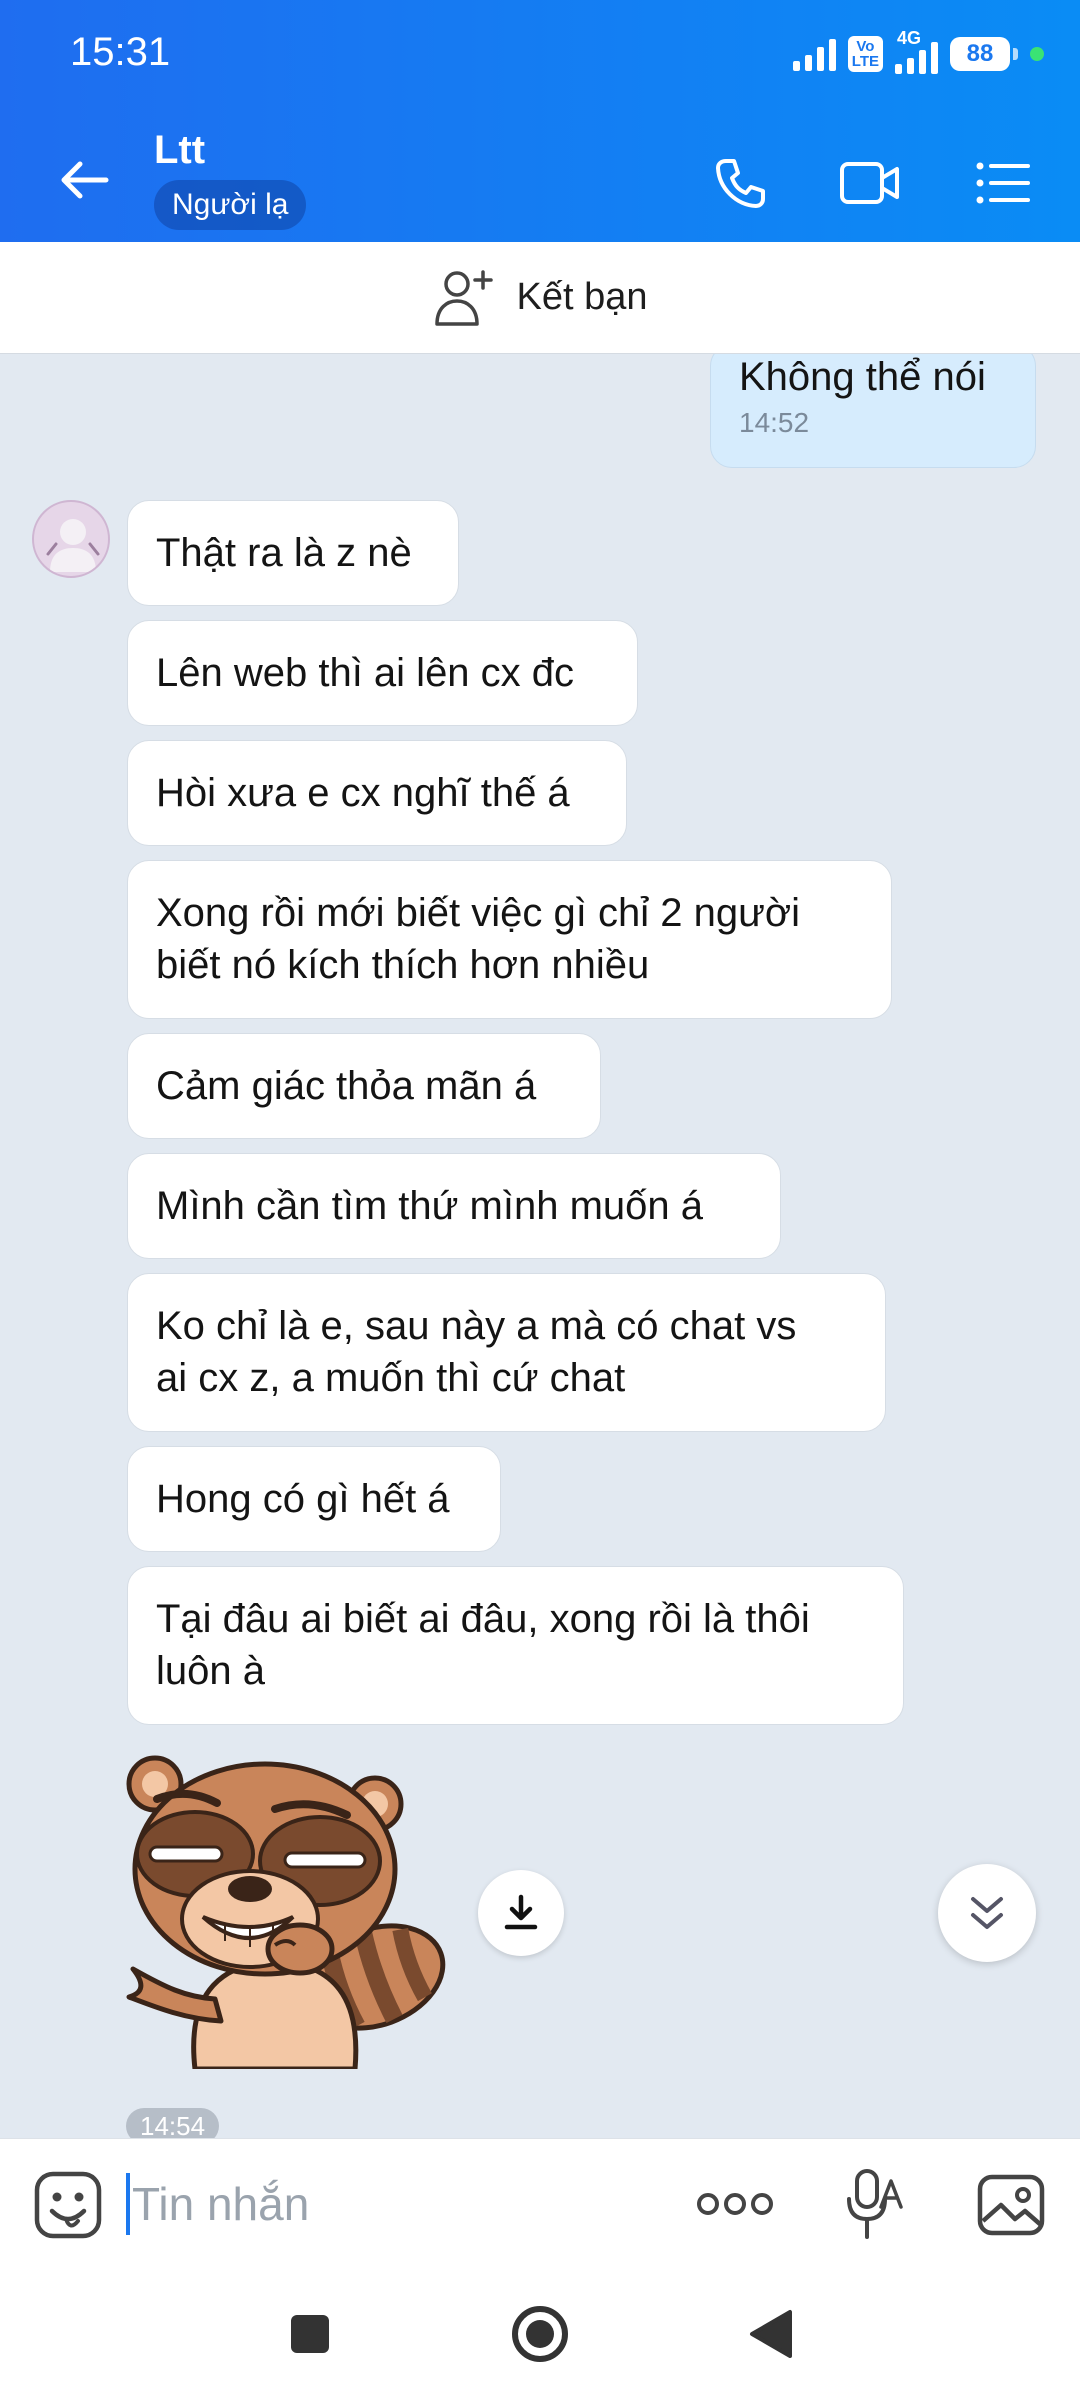  Describe the element at coordinates (774, 422) in the screenshot. I see `message-time: 14:52` at that location.